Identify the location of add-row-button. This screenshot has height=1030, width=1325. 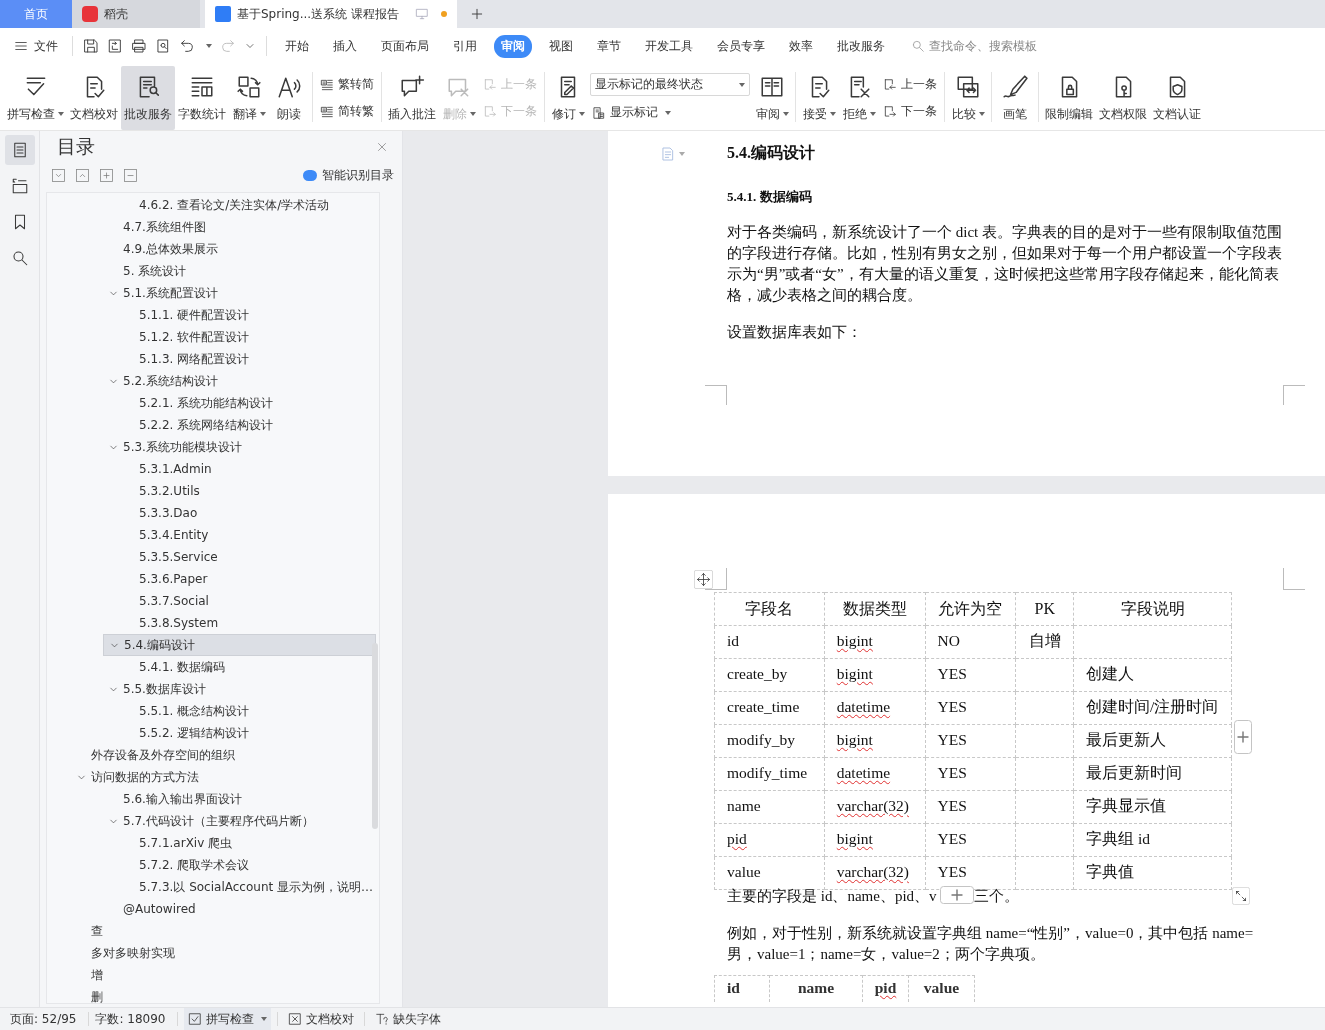
(957, 895).